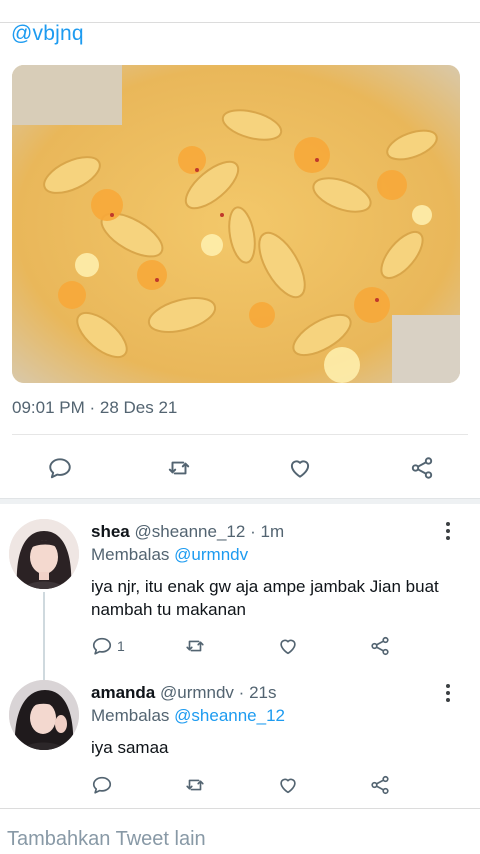 This screenshot has height=854, width=480. What do you see at coordinates (240, 467) in the screenshot?
I see `tweet-action-bar` at bounding box center [240, 467].